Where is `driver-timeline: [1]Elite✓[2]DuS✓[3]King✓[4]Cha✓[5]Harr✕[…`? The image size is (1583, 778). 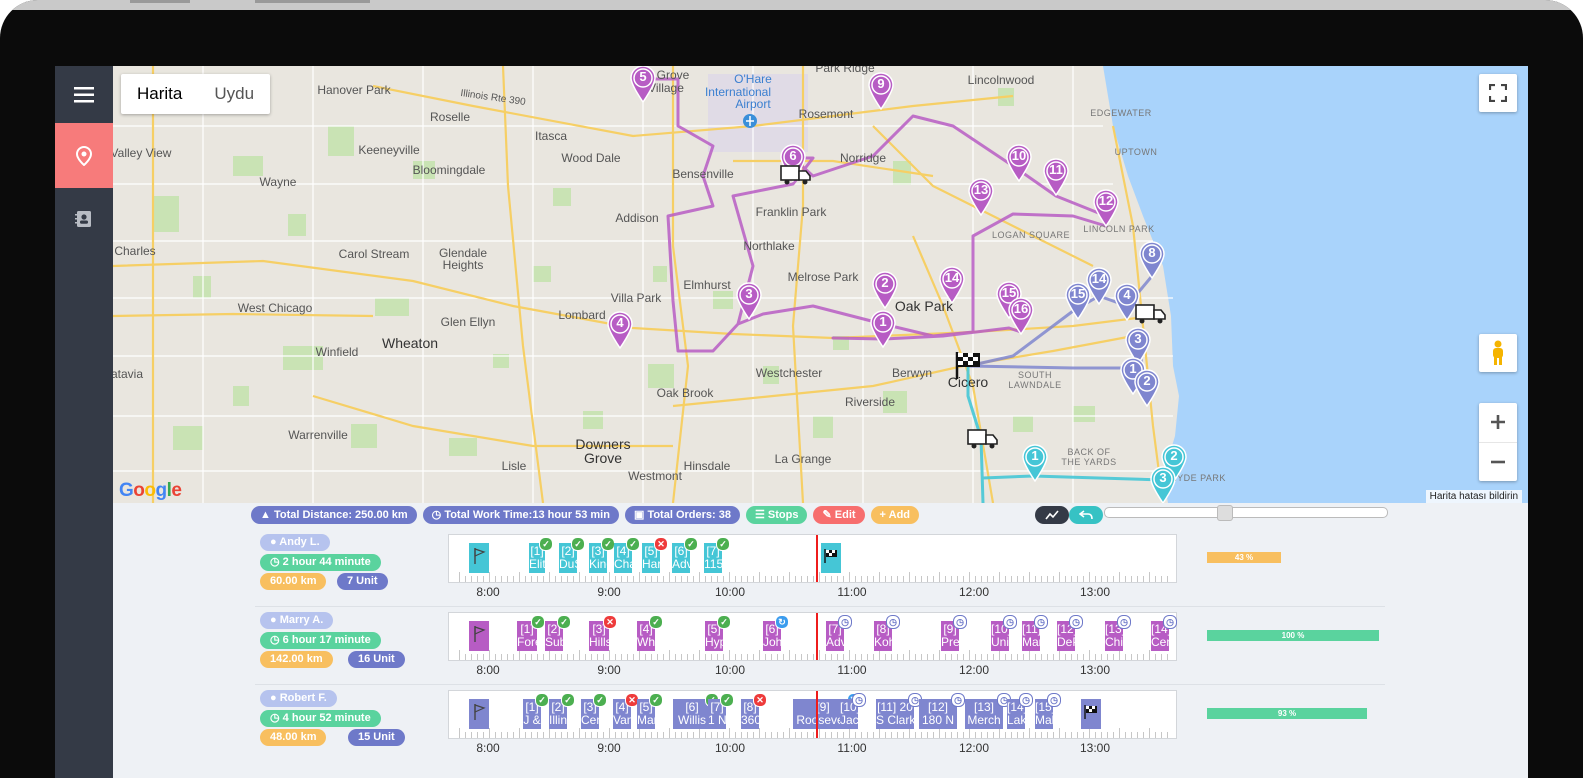 driver-timeline: [1]Elite✓[2]DuS✓[3]King✓[4]Cha✓[5]Harr✕[… is located at coordinates (812, 558).